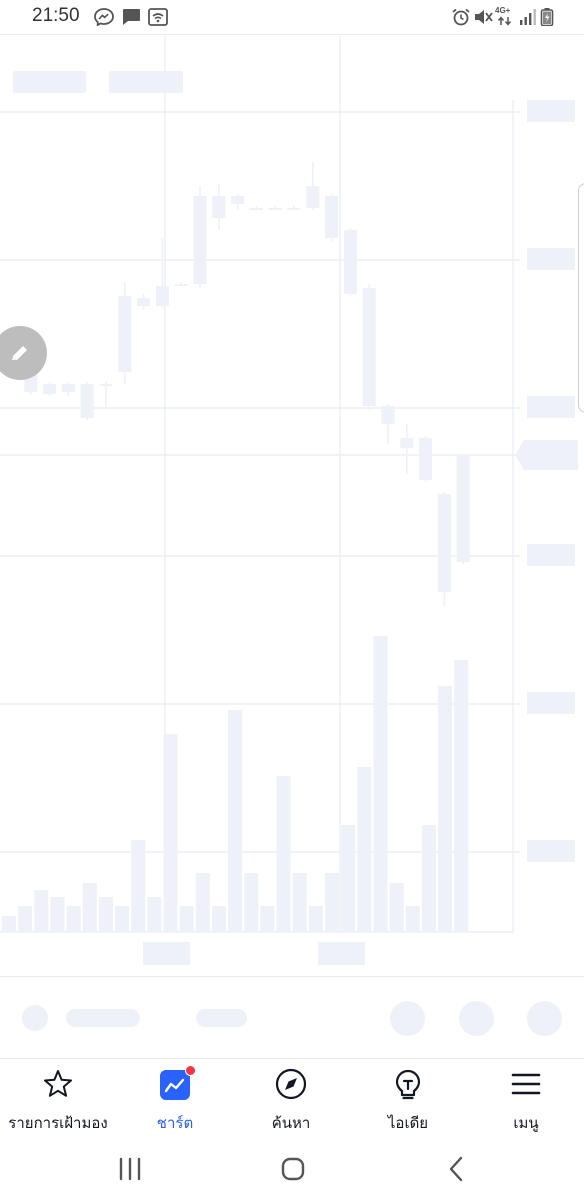 The height and width of the screenshot is (1200, 584). Describe the element at coordinates (103, 1018) in the screenshot. I see `toolbar-placeholder-symbol` at that location.